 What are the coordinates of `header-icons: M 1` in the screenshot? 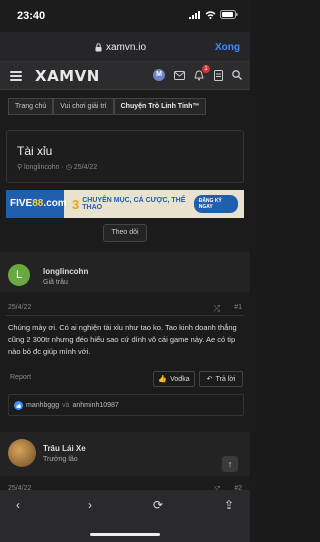 It's located at (197, 72).